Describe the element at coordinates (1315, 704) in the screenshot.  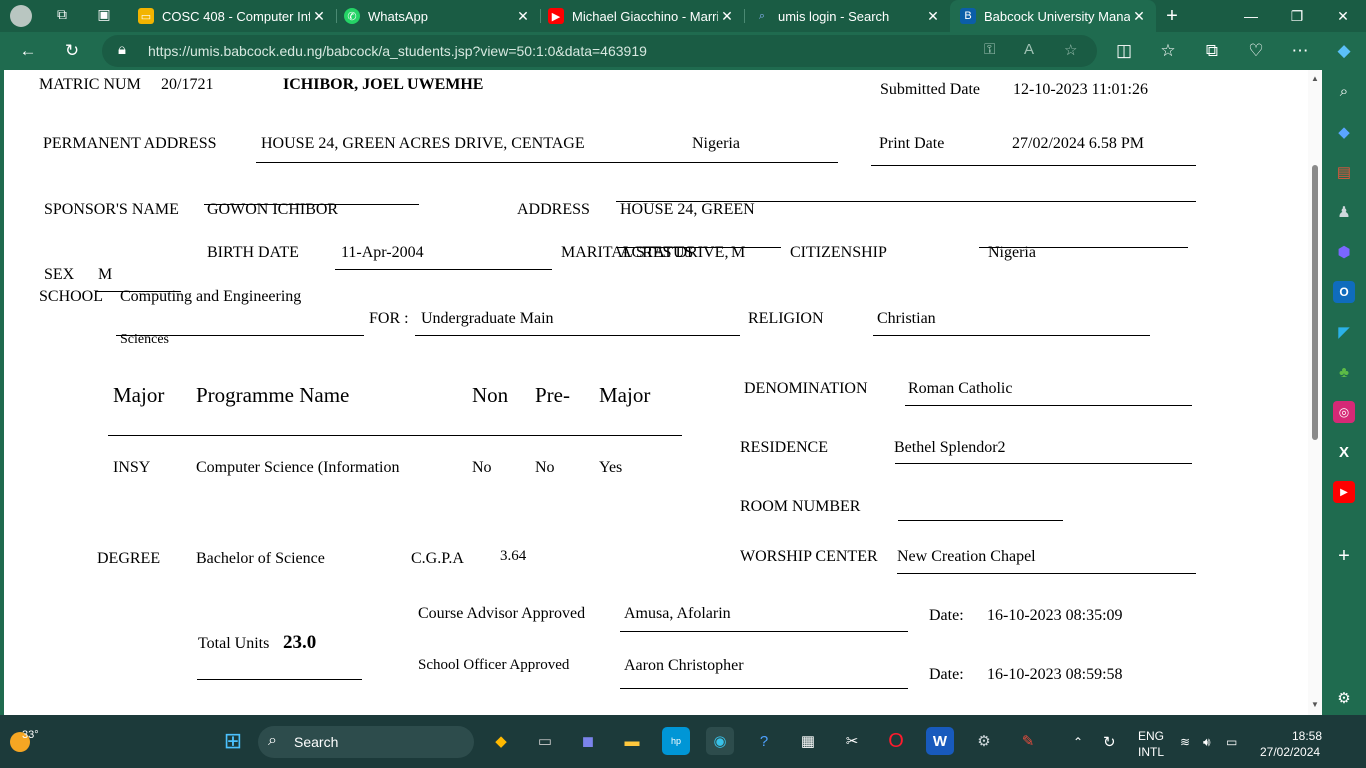
I see `scroll-down-icon: ▼` at that location.